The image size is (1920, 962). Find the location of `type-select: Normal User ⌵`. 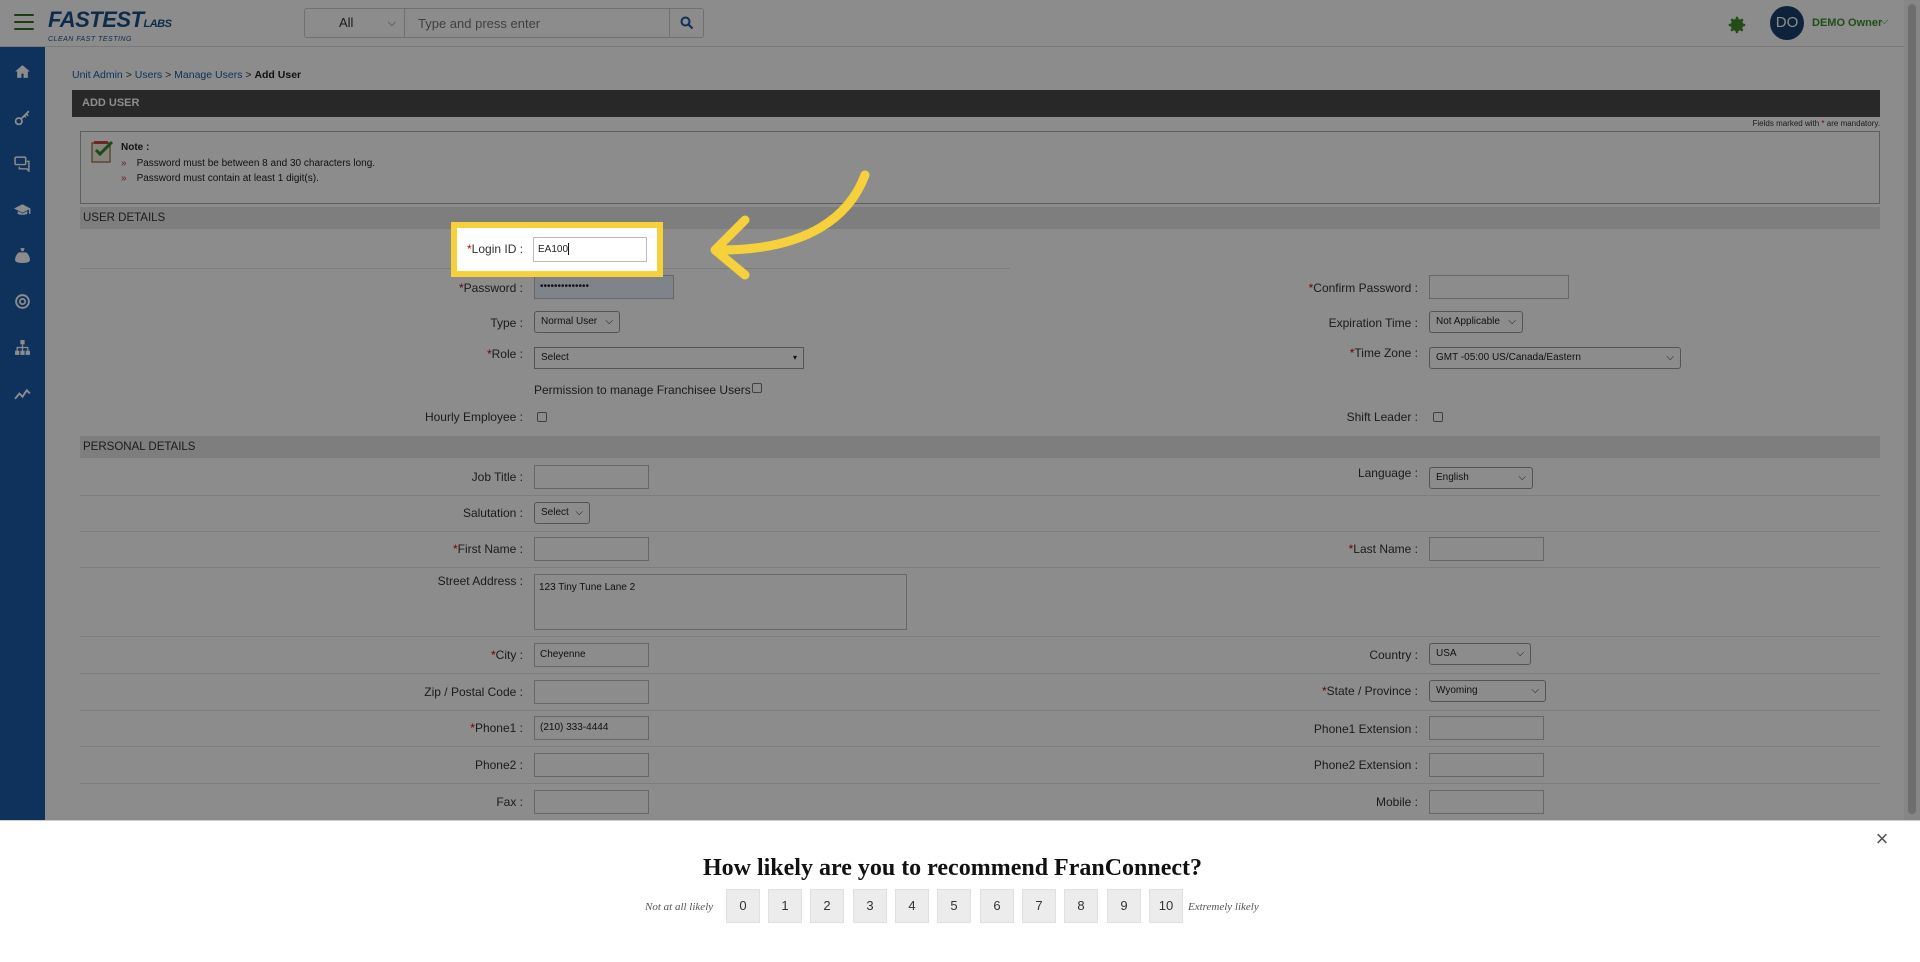

type-select: Normal User ⌵ is located at coordinates (577, 322).